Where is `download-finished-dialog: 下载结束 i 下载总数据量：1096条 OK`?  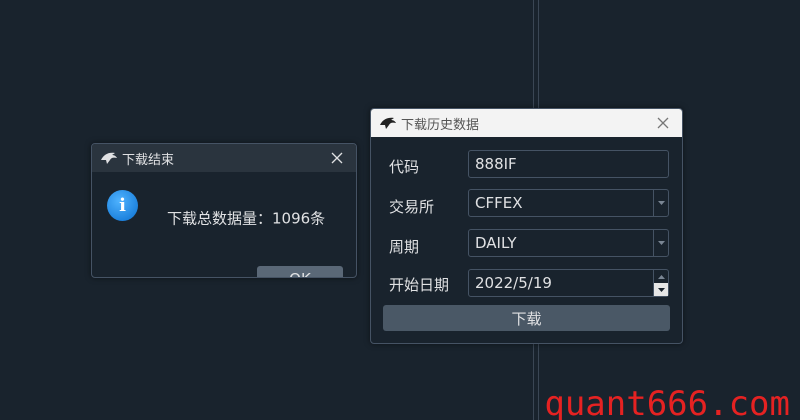
download-finished-dialog: 下载结束 i 下载总数据量：1096条 OK is located at coordinates (224, 210).